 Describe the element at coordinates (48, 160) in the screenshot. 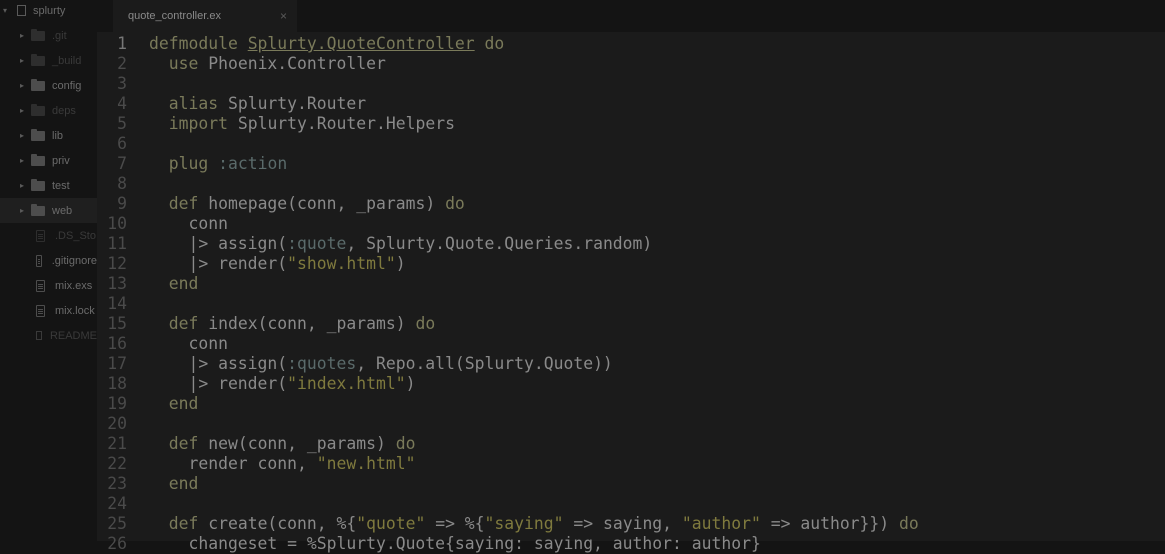

I see `sidebar-item-priv: ▸ priv` at that location.